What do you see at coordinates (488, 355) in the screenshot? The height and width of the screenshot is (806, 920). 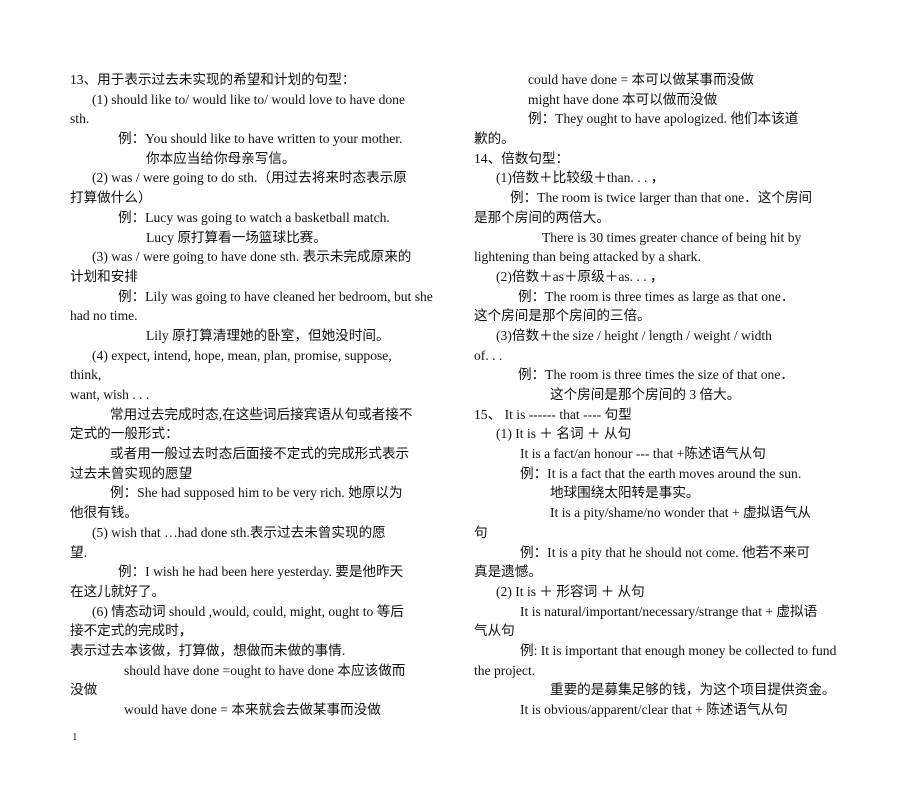 I see `pattern-cont-line: of. . .` at bounding box center [488, 355].